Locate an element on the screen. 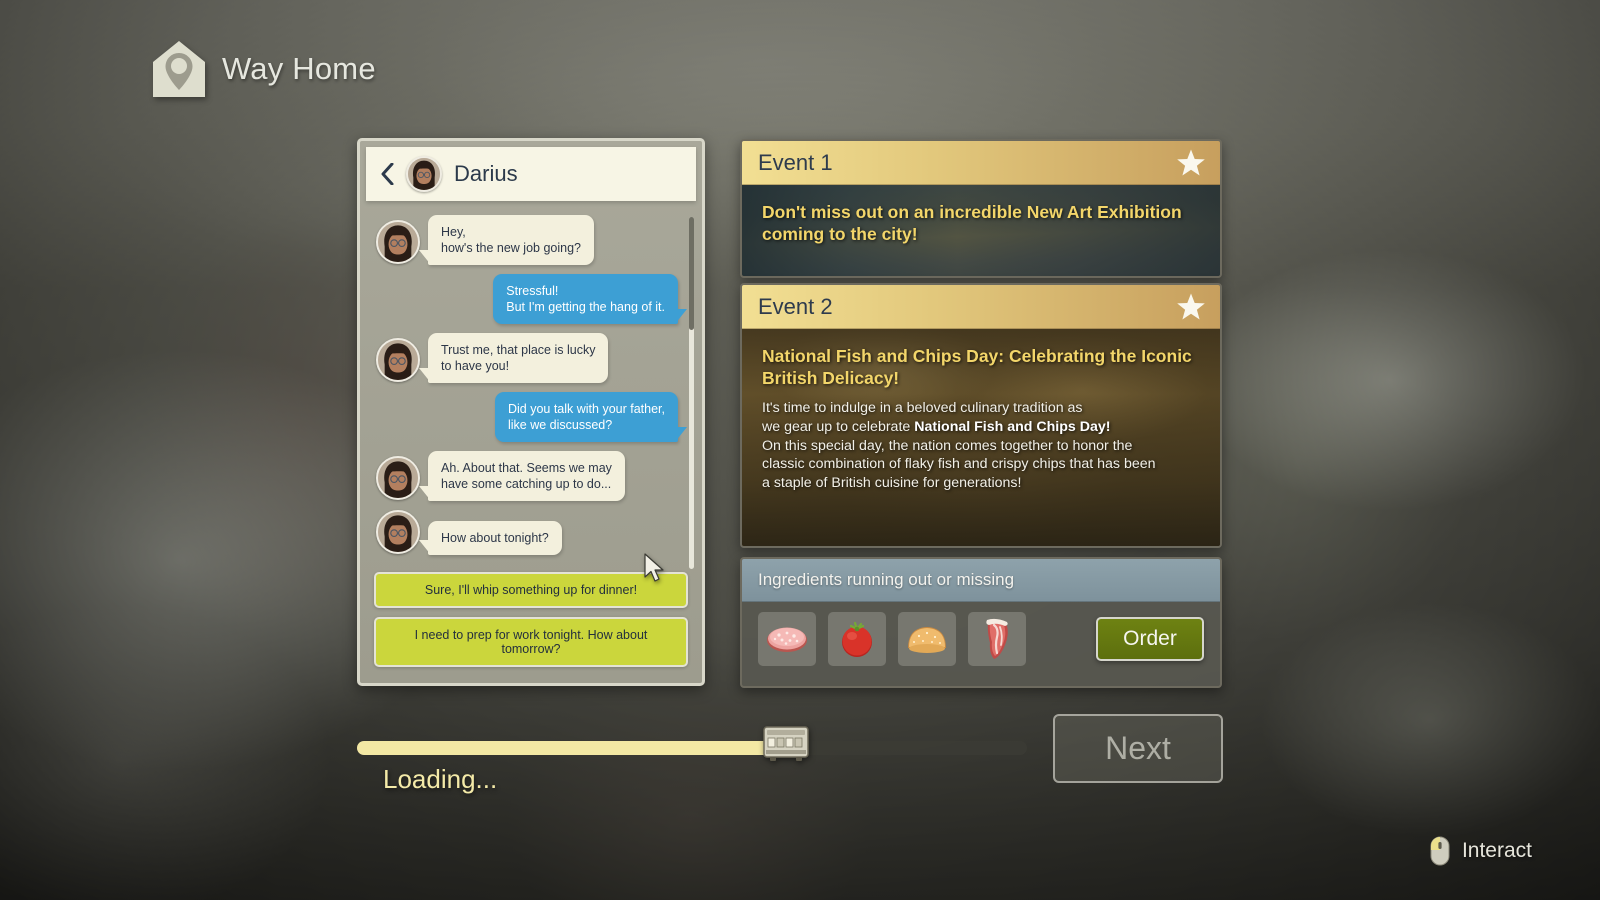  chat-header: Darius is located at coordinates (531, 174).